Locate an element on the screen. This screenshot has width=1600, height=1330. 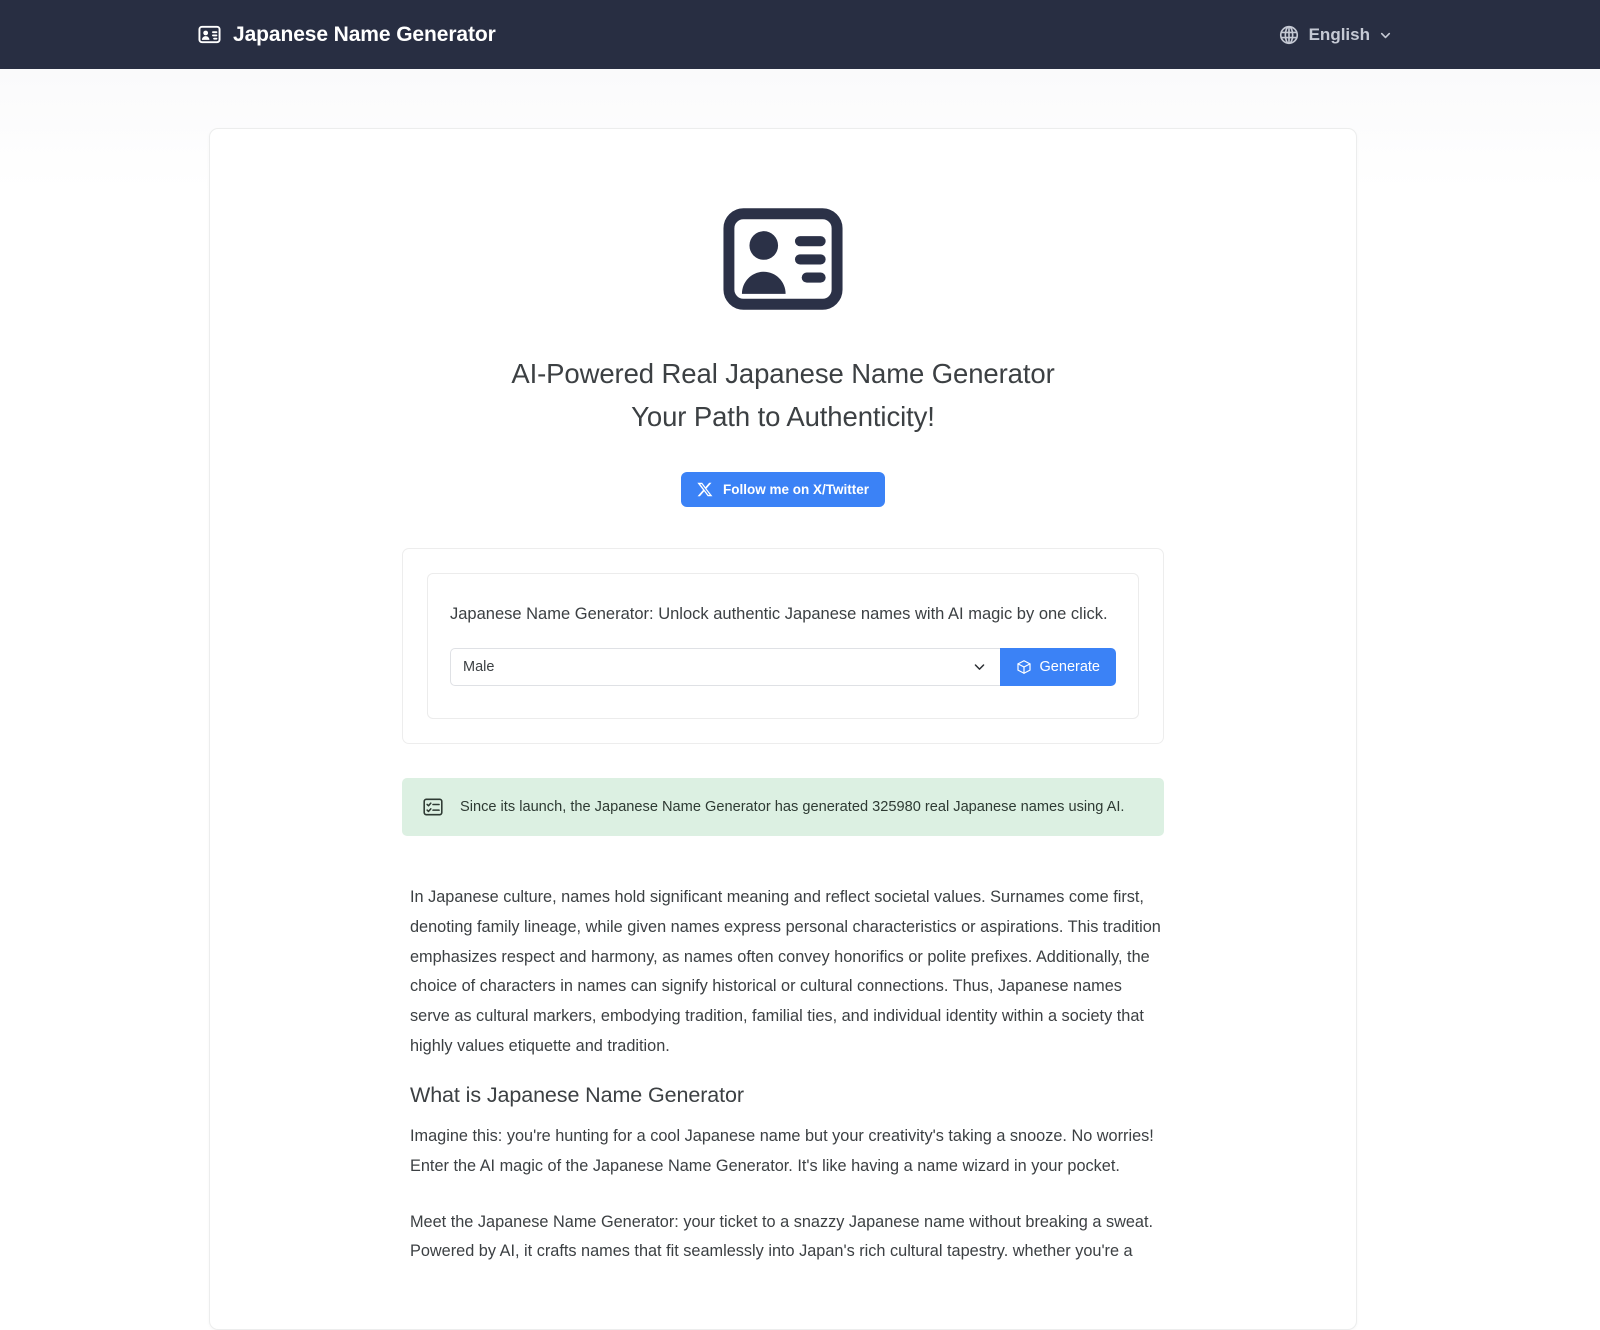
hero-icon-wrapper is located at coordinates (783, 259).